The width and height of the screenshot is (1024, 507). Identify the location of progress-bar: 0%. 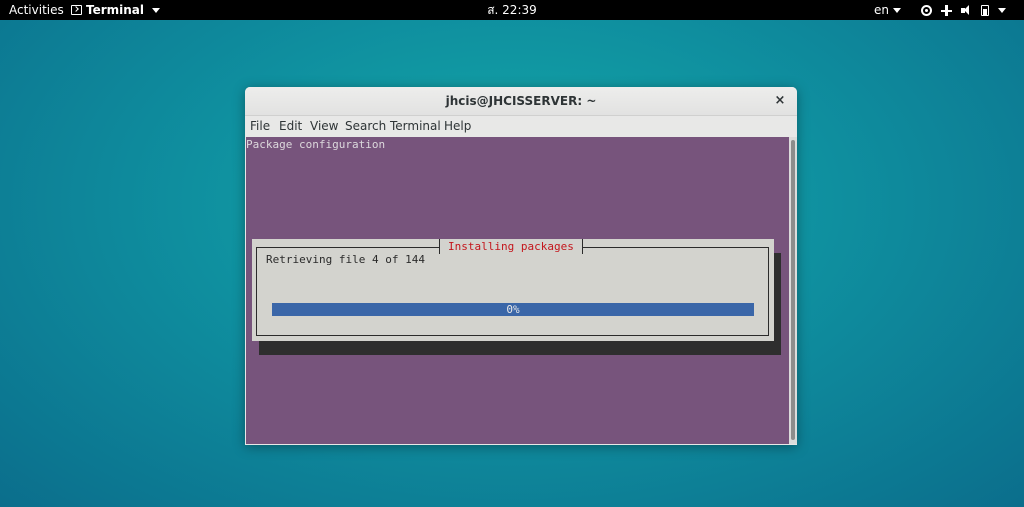
(513, 309).